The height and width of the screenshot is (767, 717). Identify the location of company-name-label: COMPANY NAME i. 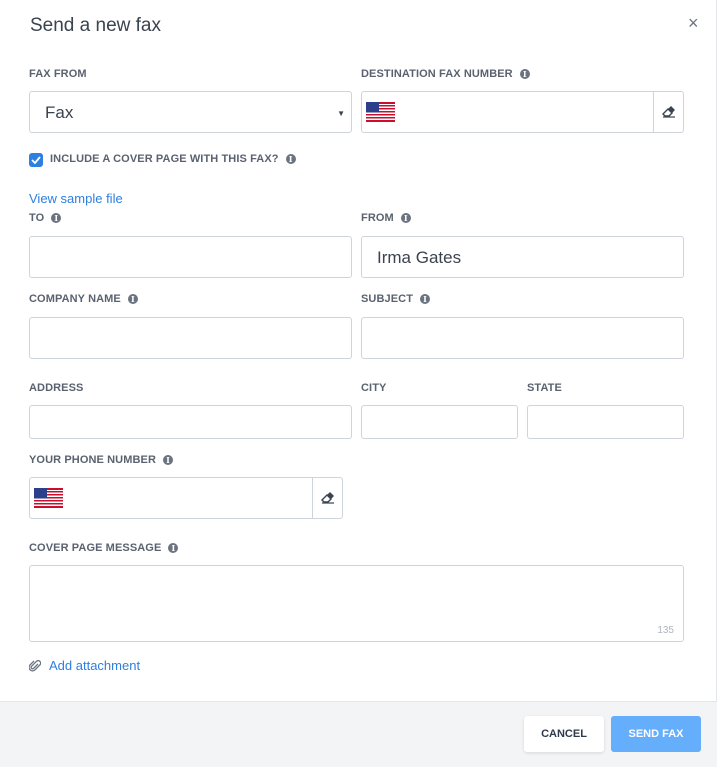
(83, 299).